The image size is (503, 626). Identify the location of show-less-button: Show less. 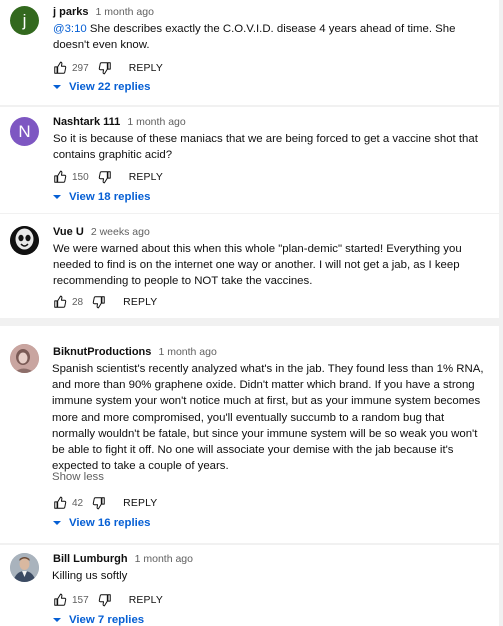
(78, 477).